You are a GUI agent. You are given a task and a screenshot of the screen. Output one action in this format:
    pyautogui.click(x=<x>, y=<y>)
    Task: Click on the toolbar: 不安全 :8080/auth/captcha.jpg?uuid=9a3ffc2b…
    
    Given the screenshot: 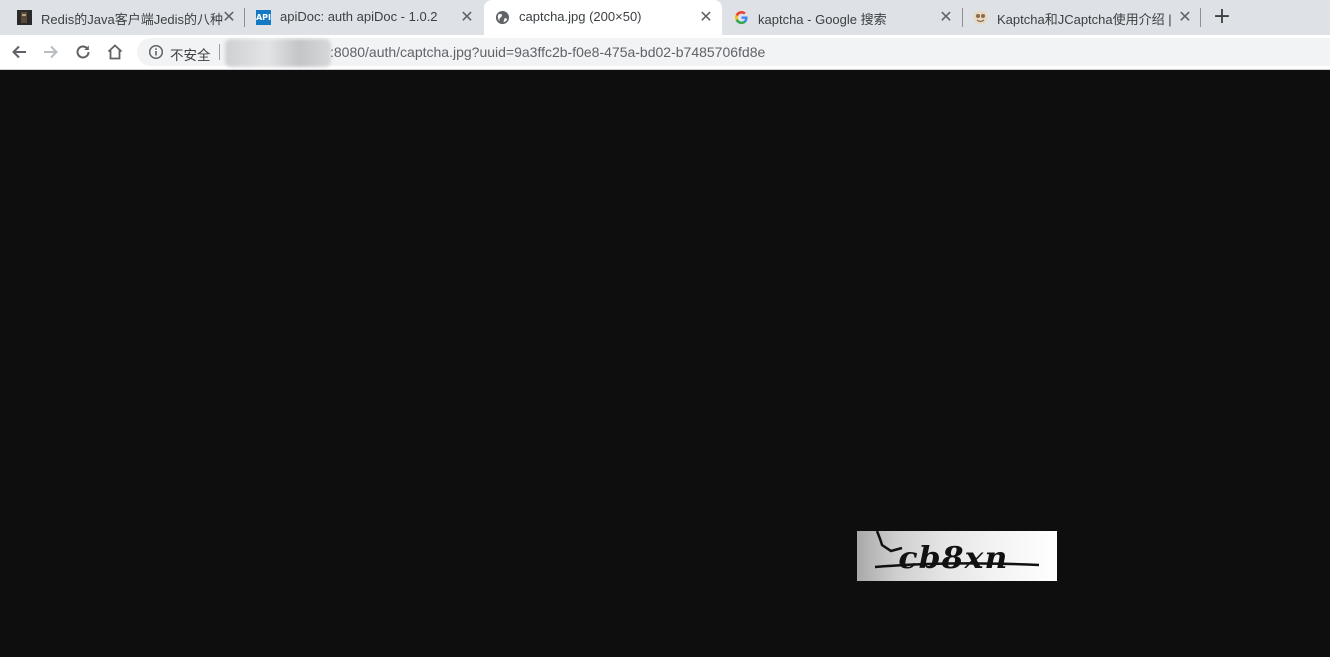 What is the action you would take?
    pyautogui.click(x=665, y=52)
    